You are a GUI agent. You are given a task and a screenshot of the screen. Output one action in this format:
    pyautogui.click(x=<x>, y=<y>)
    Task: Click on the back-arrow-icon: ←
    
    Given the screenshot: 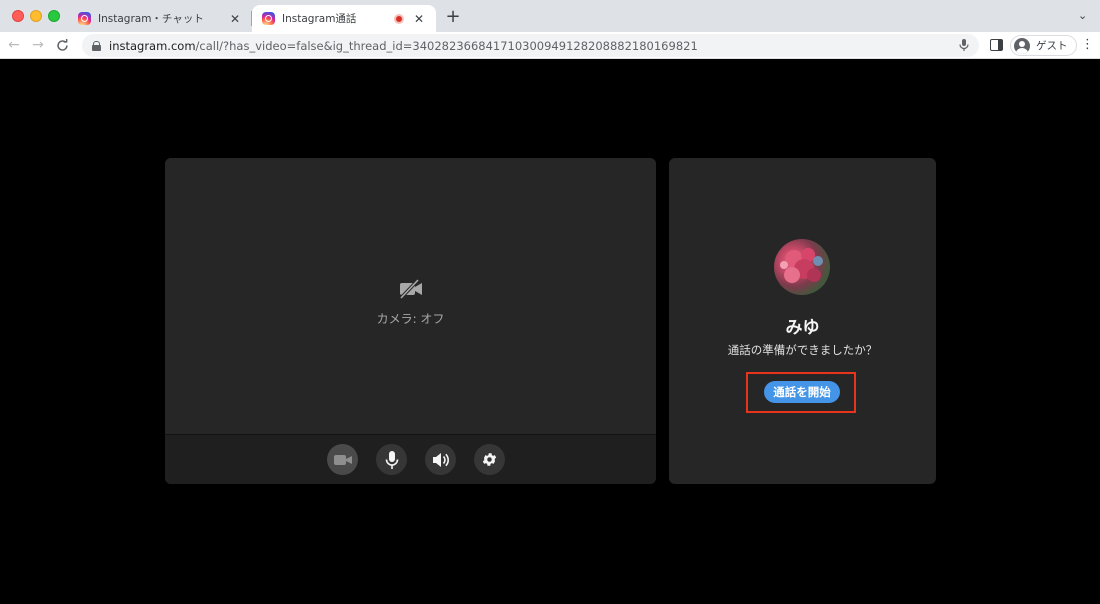 What is the action you would take?
    pyautogui.click(x=14, y=45)
    